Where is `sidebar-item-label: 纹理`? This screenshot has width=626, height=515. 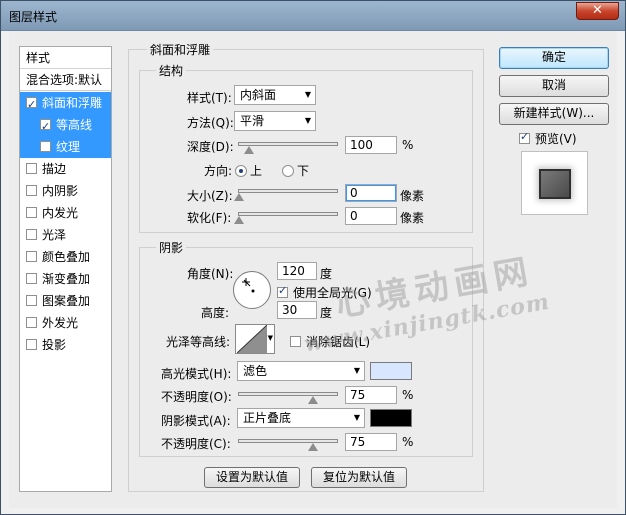
sidebar-item-label: 纹理 is located at coordinates (68, 147).